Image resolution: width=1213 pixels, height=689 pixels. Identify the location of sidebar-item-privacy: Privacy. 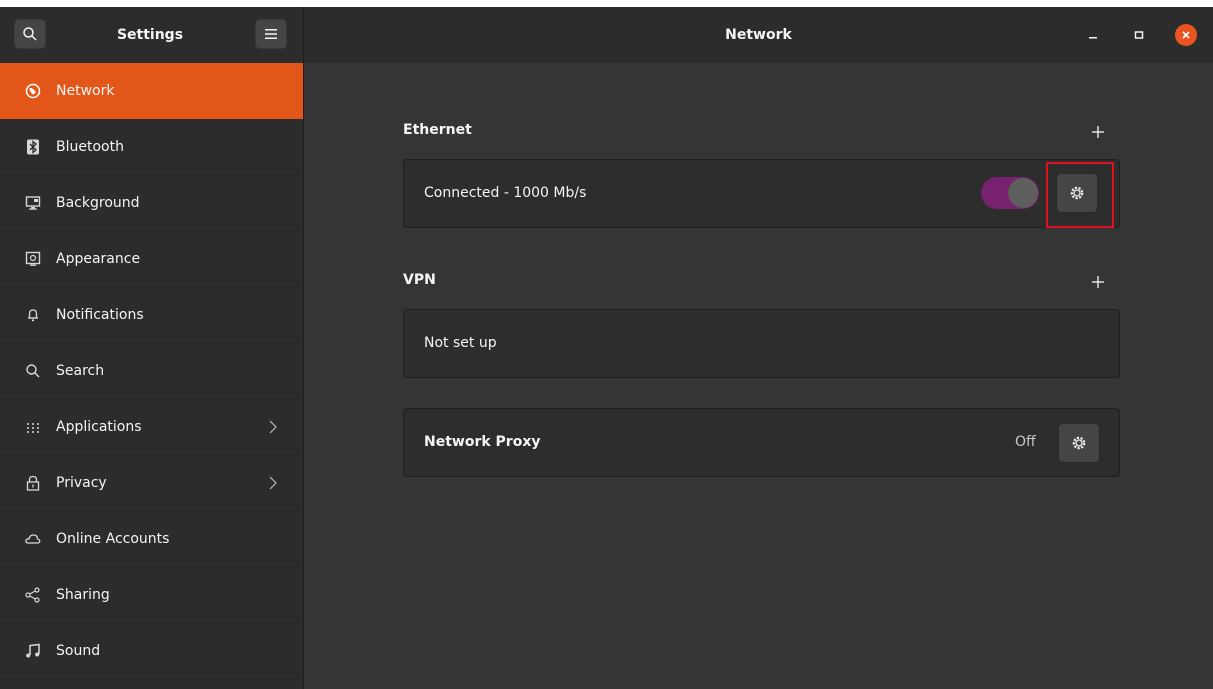
(151, 483).